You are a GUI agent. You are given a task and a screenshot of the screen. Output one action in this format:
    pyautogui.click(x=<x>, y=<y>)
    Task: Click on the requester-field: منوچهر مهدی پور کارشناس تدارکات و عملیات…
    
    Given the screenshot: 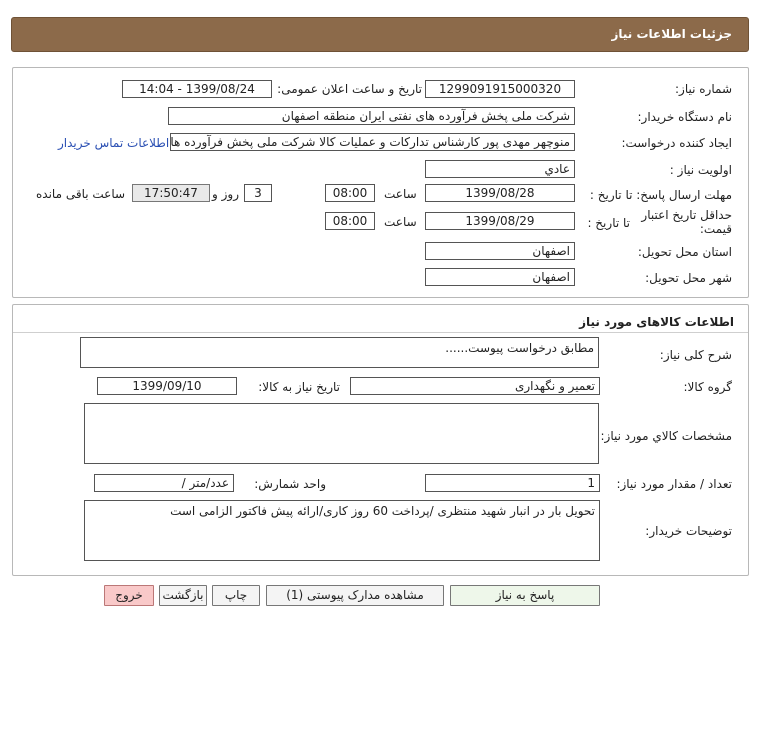 What is the action you would take?
    pyautogui.click(x=372, y=142)
    